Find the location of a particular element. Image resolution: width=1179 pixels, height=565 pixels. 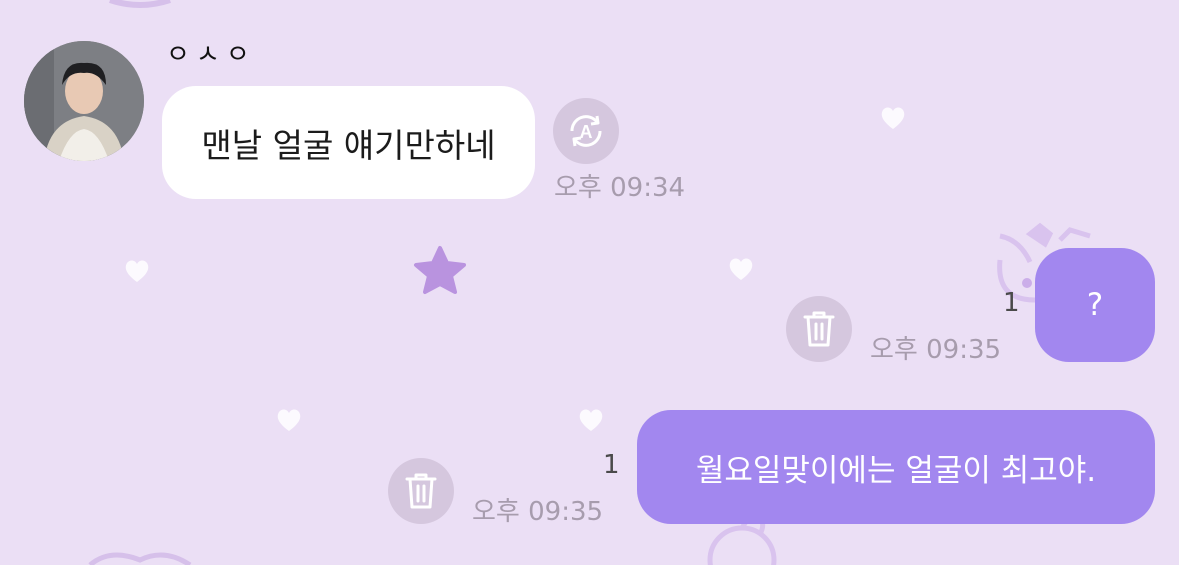

incoming-message-time: 오후 09:34 is located at coordinates (620, 188).